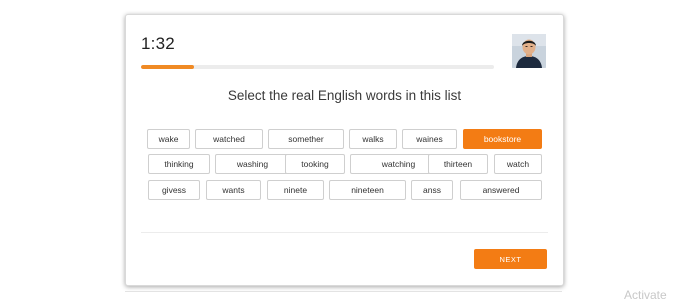 The height and width of the screenshot is (302, 680). Describe the element at coordinates (229, 139) in the screenshot. I see `word-chip-watched: watched` at that location.